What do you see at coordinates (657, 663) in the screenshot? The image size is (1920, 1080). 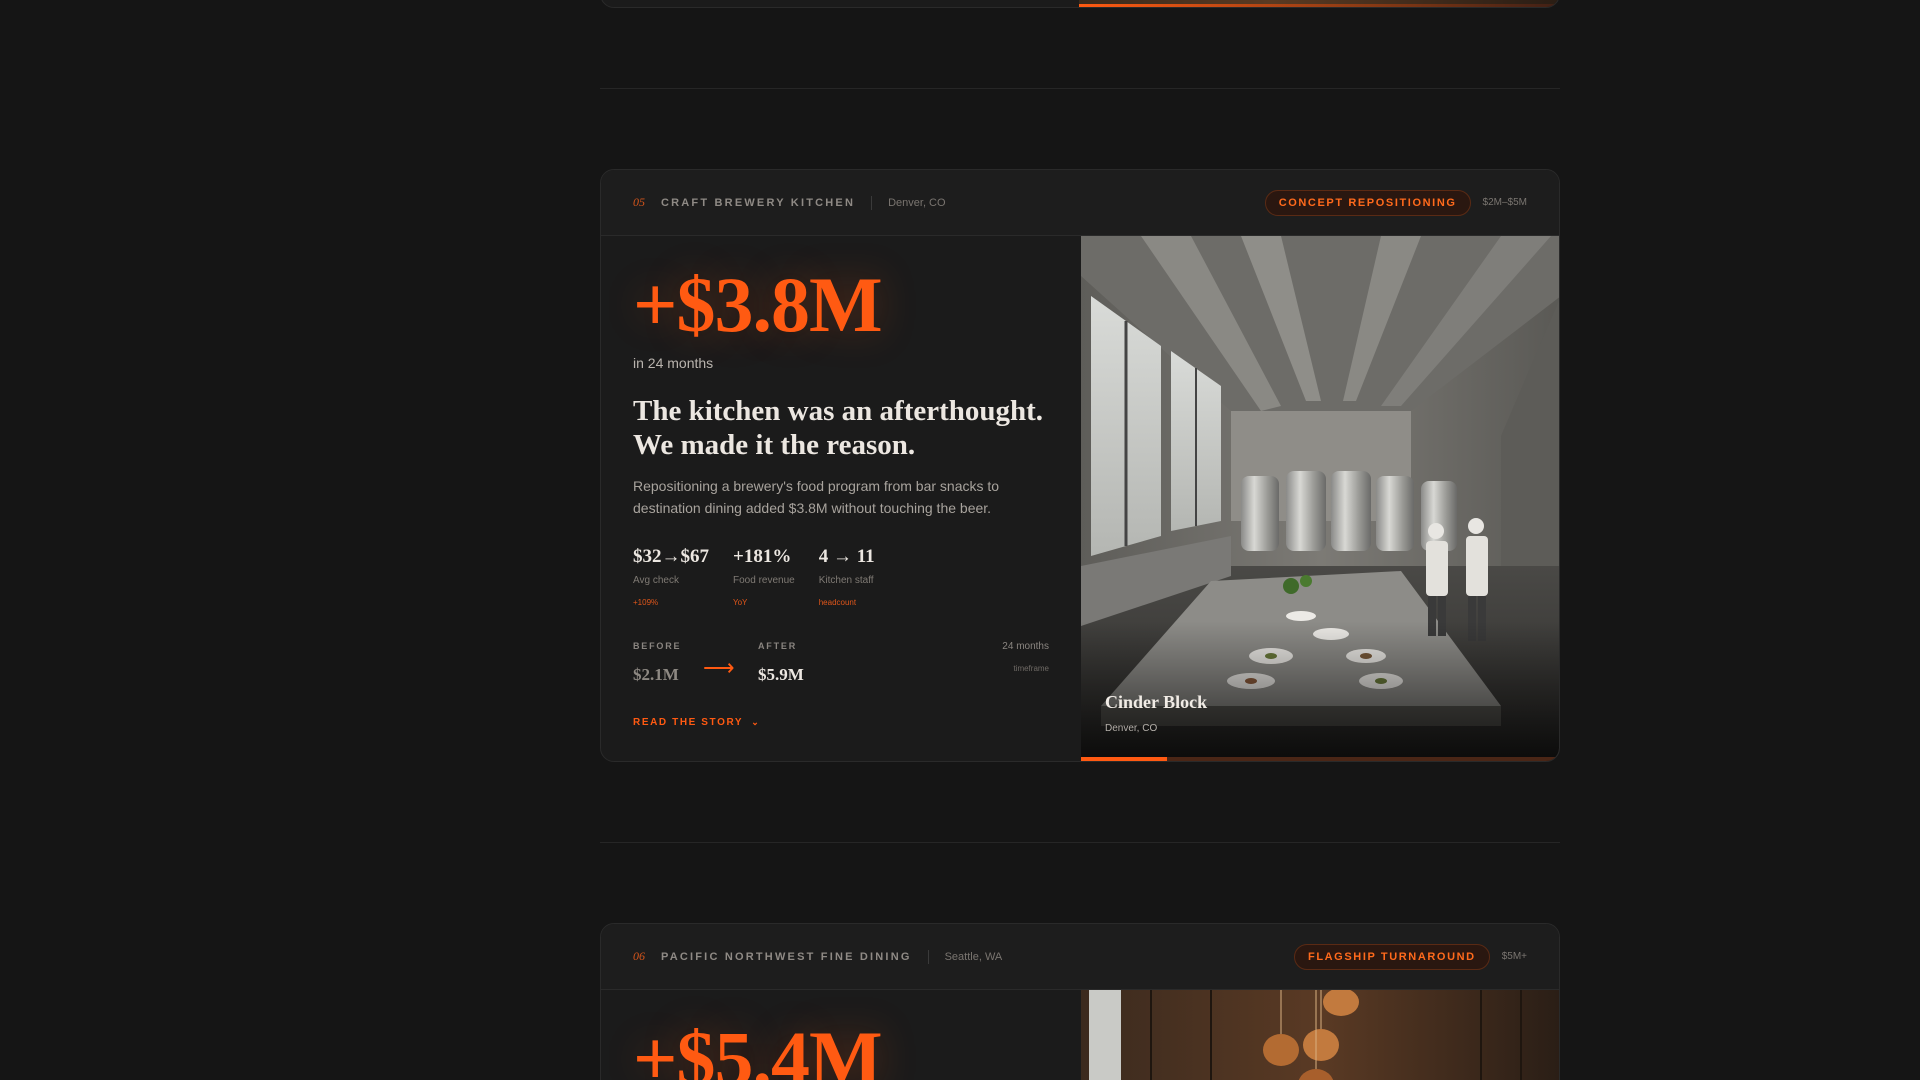 I see `before-block: BEFORE $2.1M` at bounding box center [657, 663].